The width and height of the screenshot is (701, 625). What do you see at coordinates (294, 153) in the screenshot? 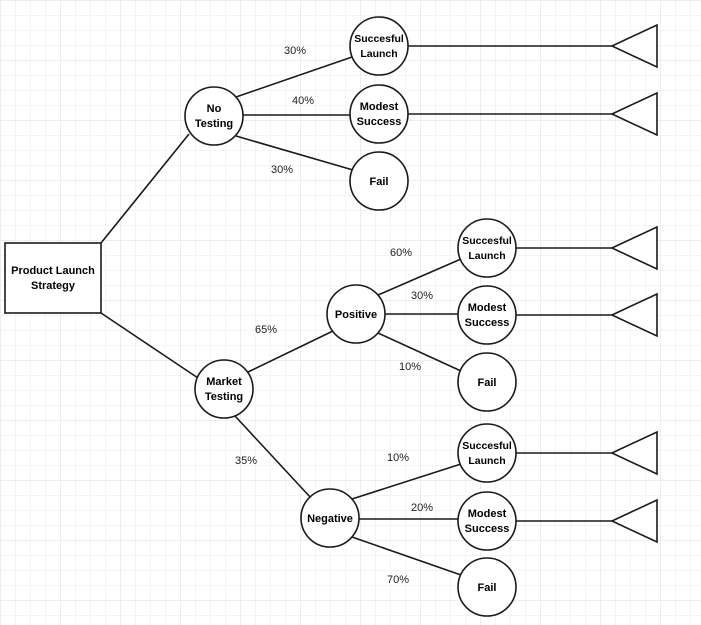
I see `edge-nt-to-fail` at bounding box center [294, 153].